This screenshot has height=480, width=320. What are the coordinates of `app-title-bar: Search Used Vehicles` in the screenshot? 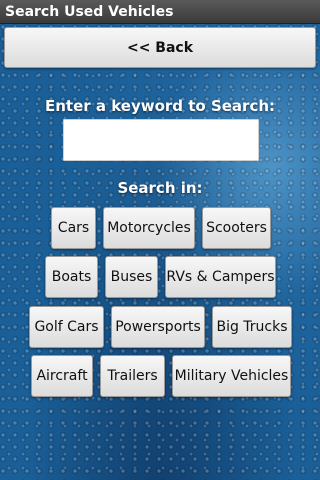 It's located at (160, 12).